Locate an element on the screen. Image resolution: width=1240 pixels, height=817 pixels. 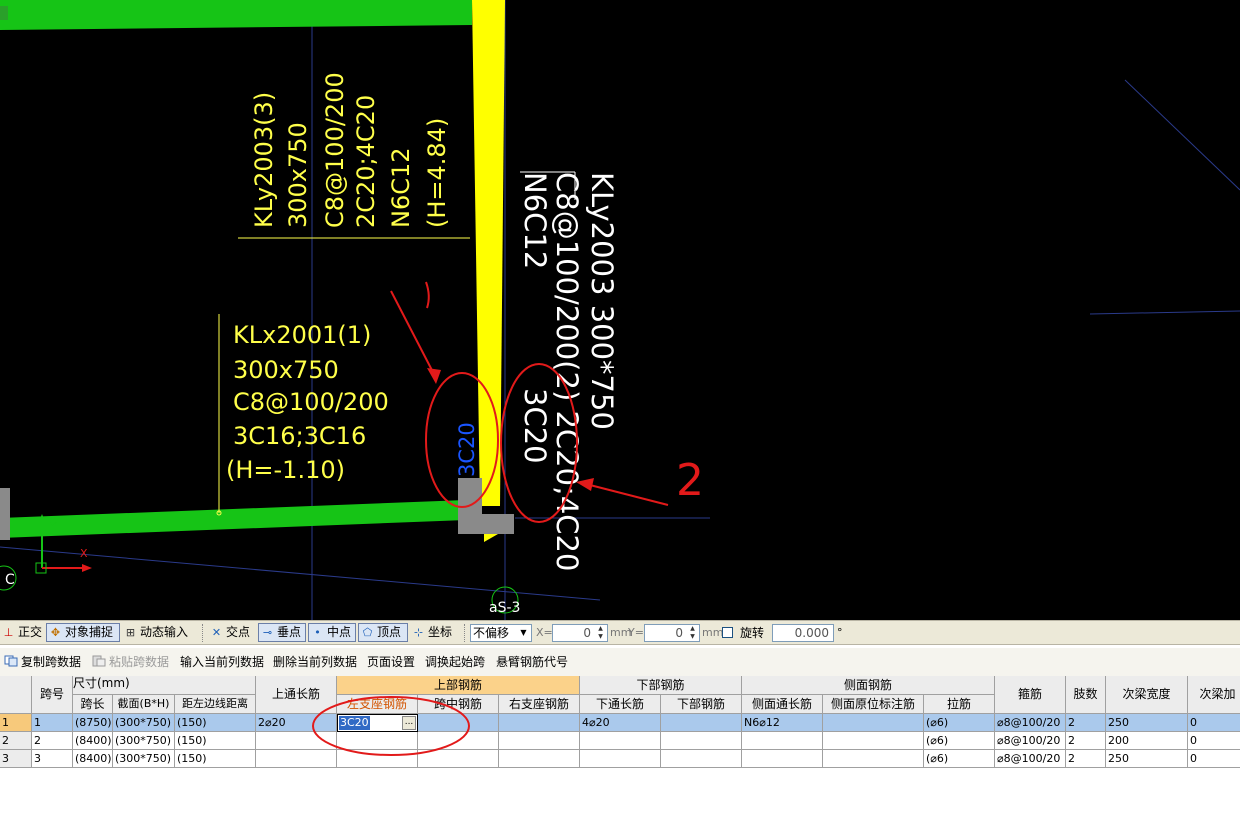
paste-span-data-button: 粘贴跨数据 is located at coordinates (130, 662).